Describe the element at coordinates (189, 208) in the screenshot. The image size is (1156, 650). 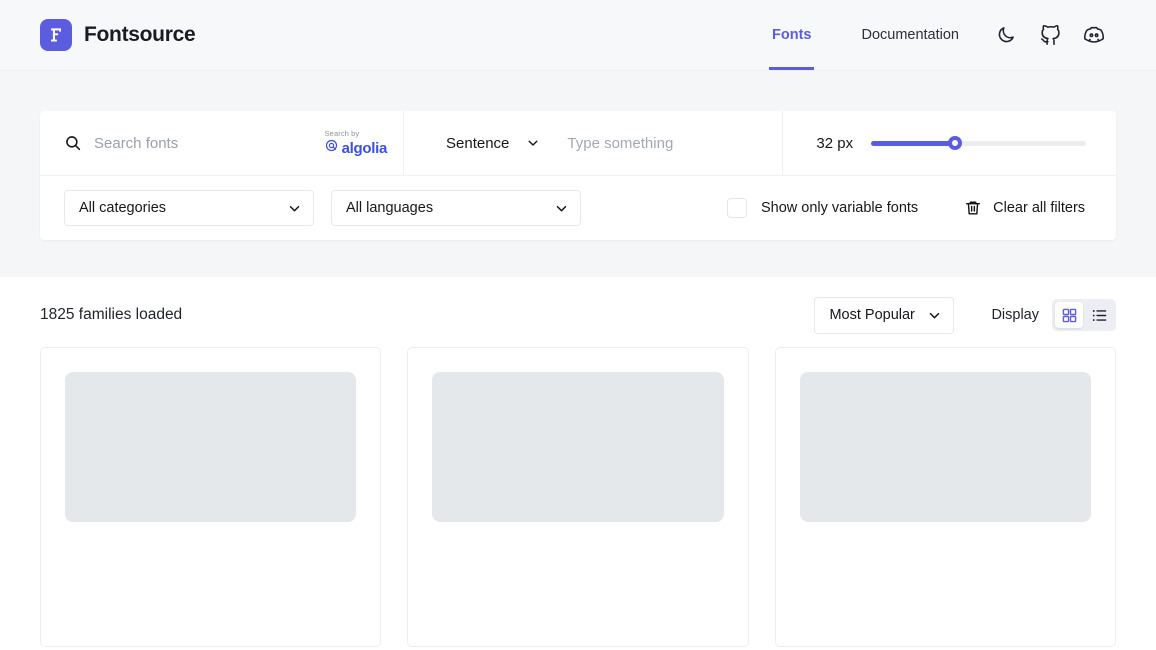
I see `category-select: All categories` at that location.